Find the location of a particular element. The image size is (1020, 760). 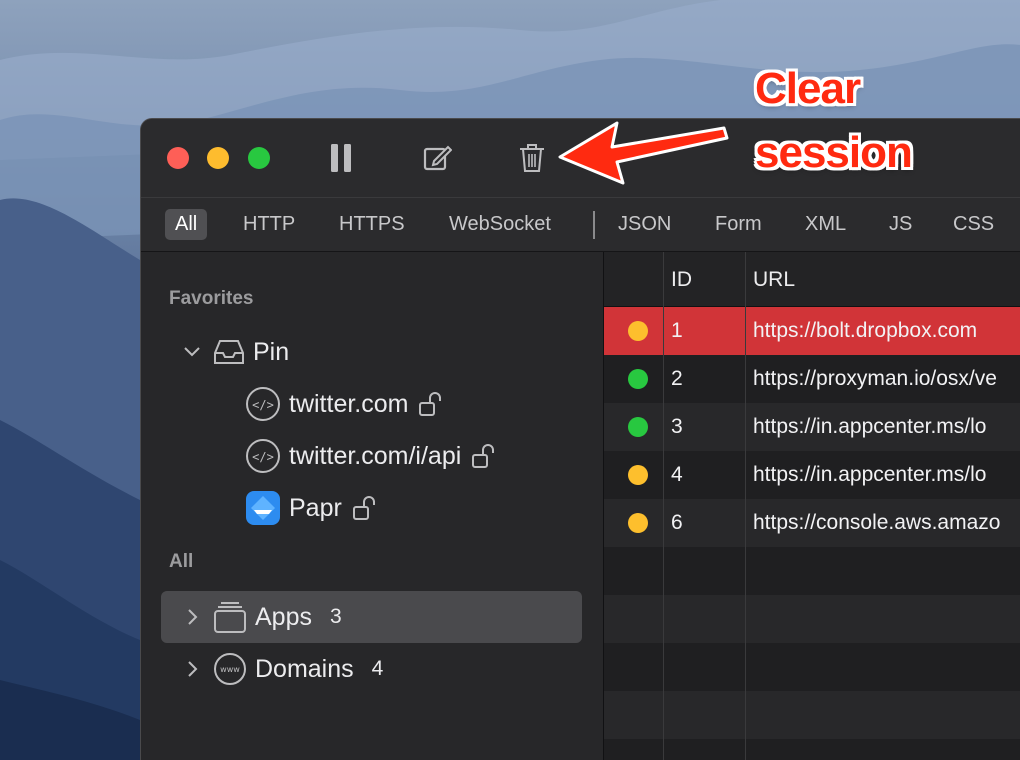

filter-xml: XML is located at coordinates (825, 224).